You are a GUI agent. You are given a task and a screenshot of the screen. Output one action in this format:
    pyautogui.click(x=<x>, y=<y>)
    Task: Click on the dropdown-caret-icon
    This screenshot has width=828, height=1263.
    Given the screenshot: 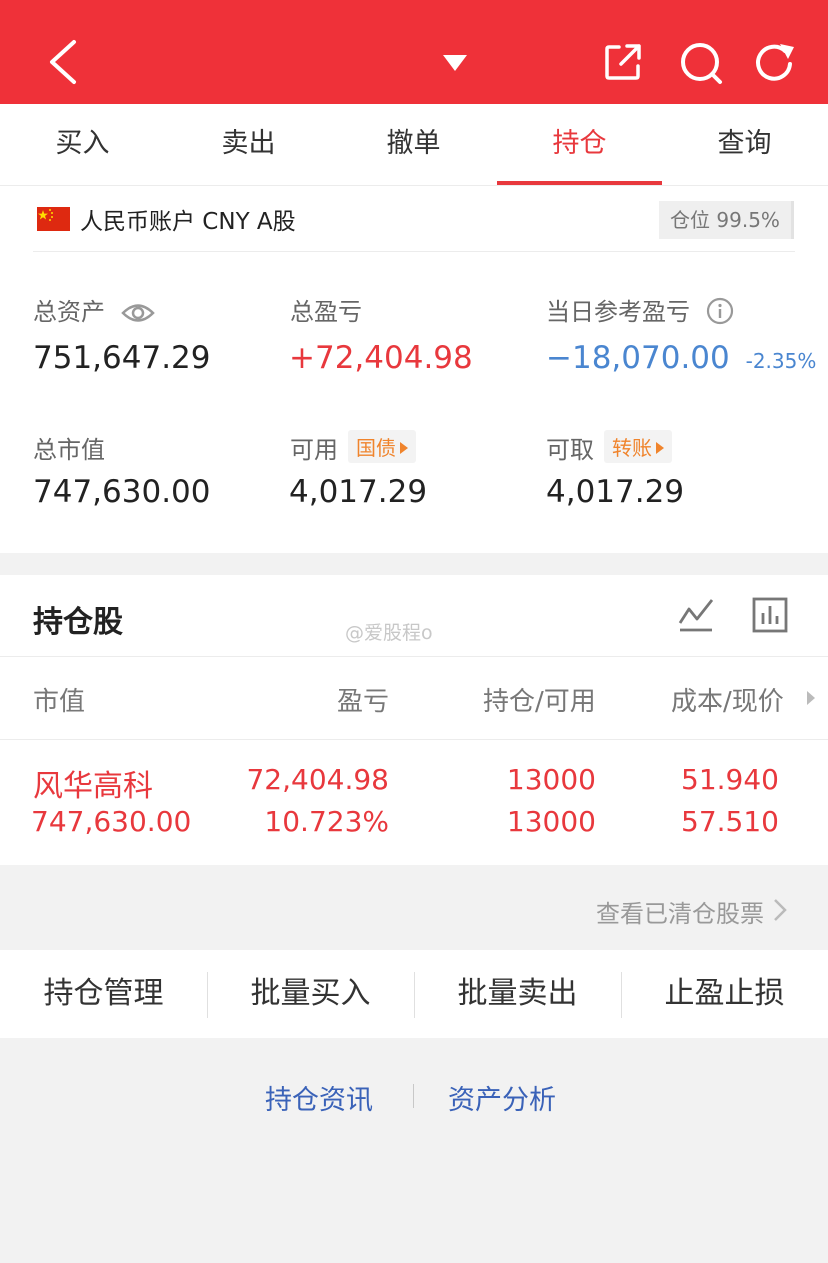 What is the action you would take?
    pyautogui.click(x=455, y=63)
    